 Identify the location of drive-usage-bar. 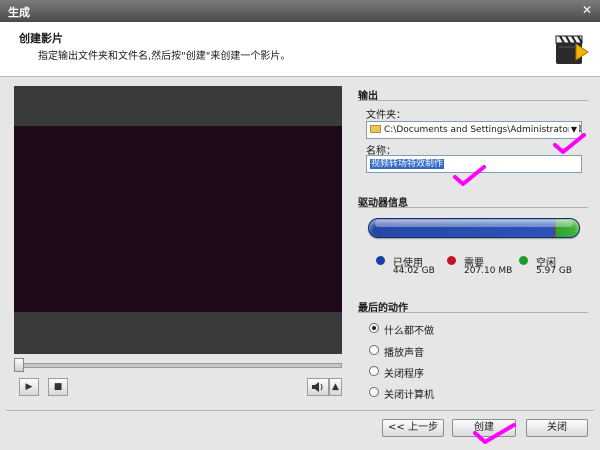
(474, 228).